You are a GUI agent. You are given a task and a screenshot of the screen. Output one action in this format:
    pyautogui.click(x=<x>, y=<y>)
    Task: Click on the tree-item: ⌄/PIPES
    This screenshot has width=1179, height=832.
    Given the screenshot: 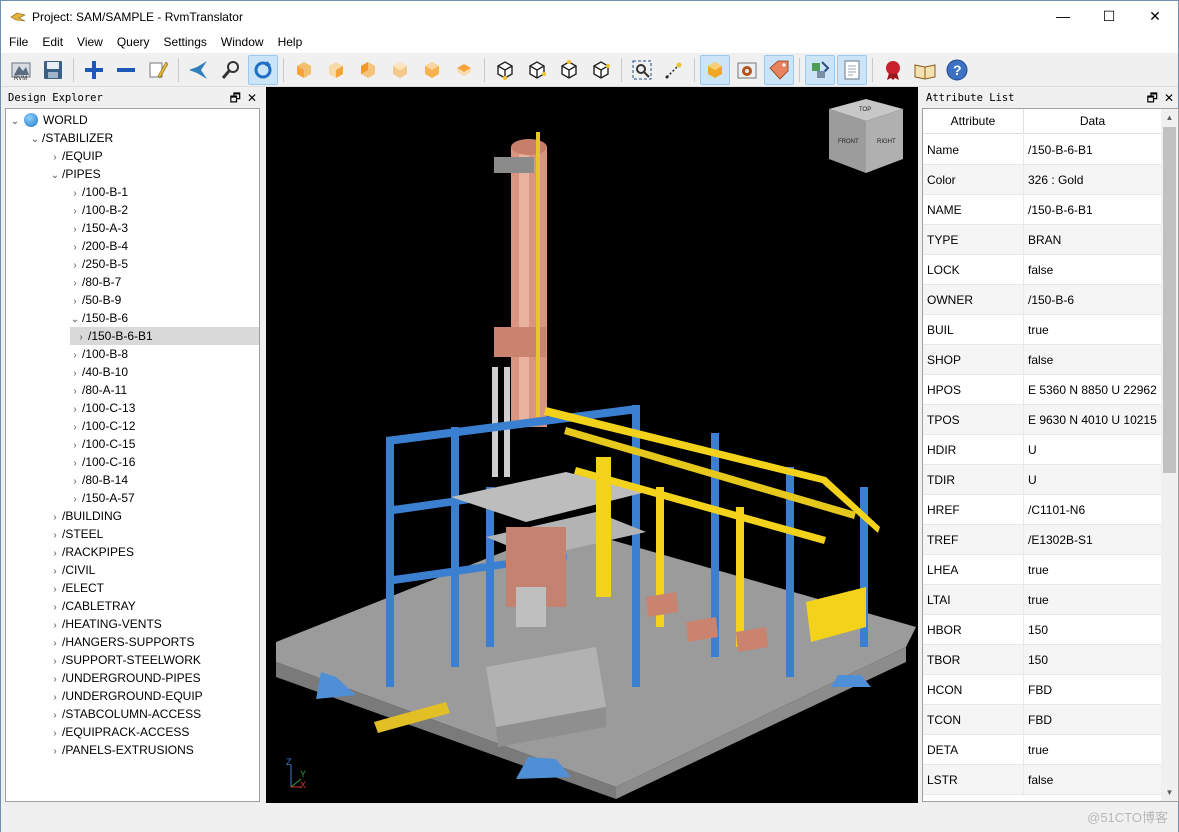 What is the action you would take?
    pyautogui.click(x=132, y=174)
    